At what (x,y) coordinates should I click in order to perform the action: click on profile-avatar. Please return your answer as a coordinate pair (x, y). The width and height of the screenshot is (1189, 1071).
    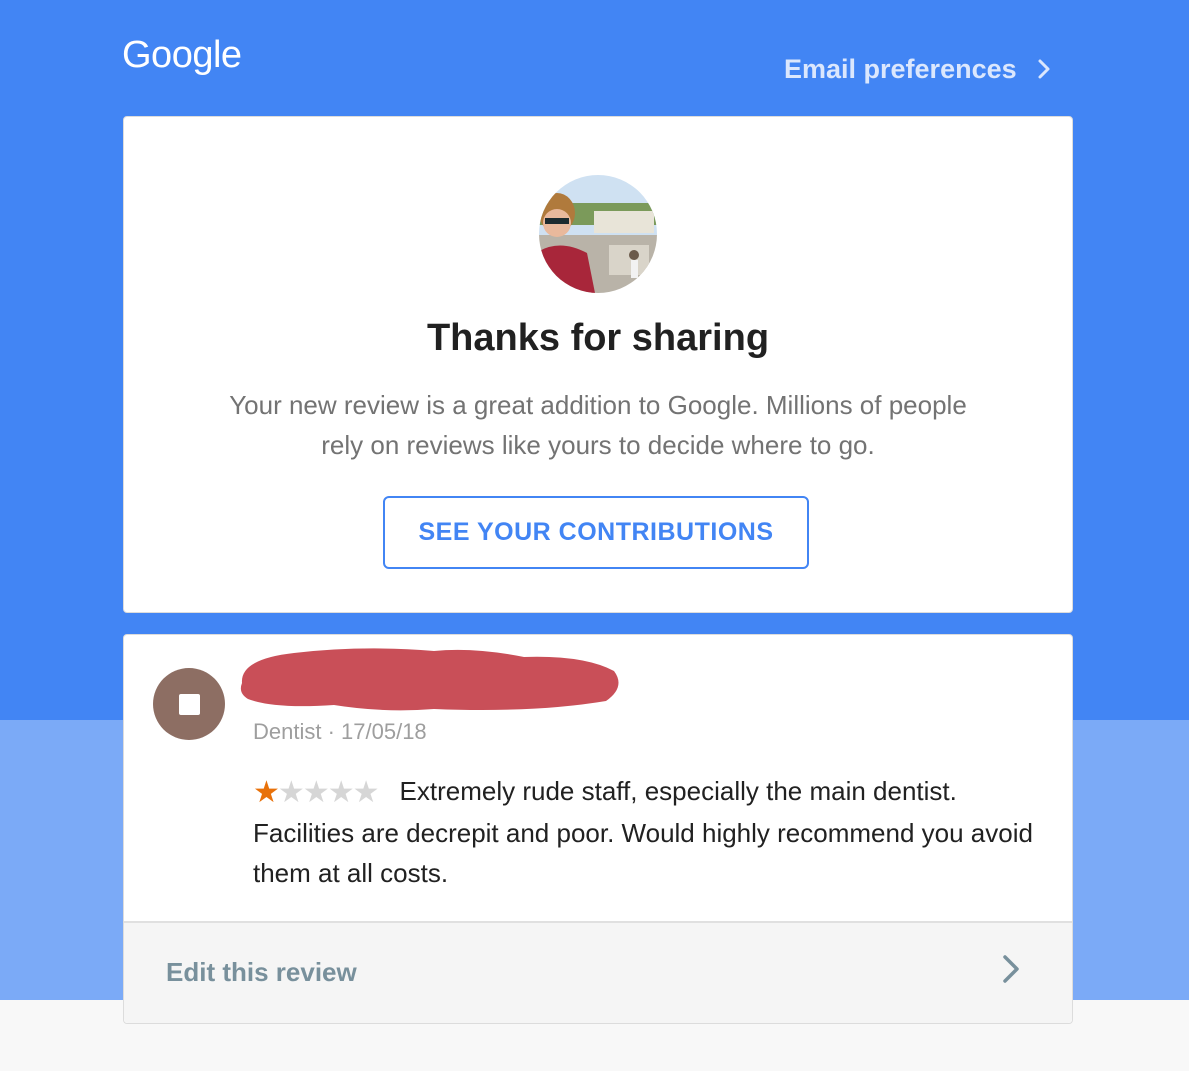
    Looking at the image, I should click on (598, 234).